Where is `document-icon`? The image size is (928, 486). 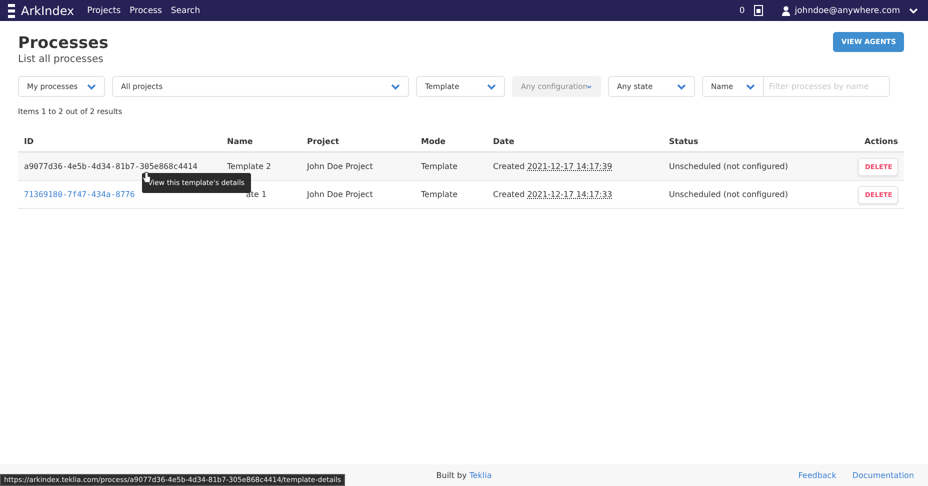
document-icon is located at coordinates (758, 10).